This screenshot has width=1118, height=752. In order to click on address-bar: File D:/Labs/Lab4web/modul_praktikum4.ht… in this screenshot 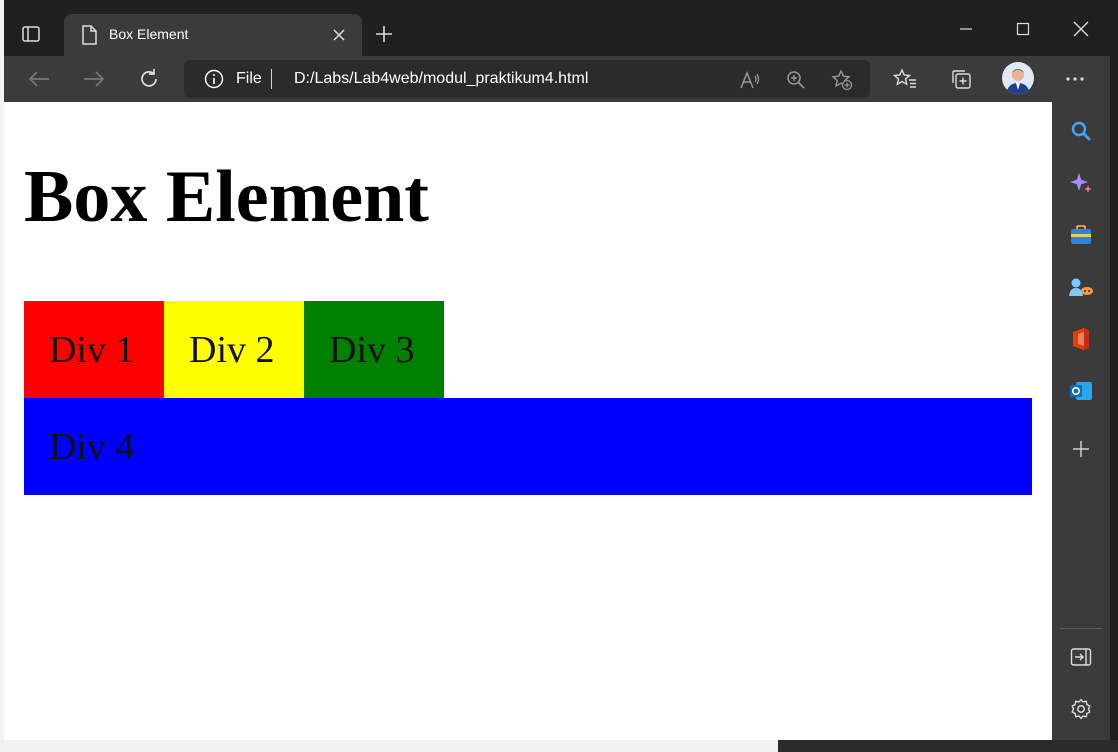, I will do `click(527, 79)`.